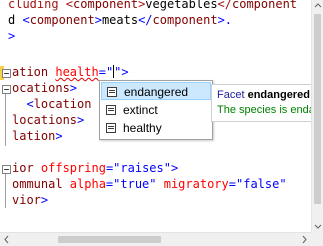 This screenshot has height=246, width=323. Describe the element at coordinates (317, 226) in the screenshot. I see `scroll-down-icon` at that location.